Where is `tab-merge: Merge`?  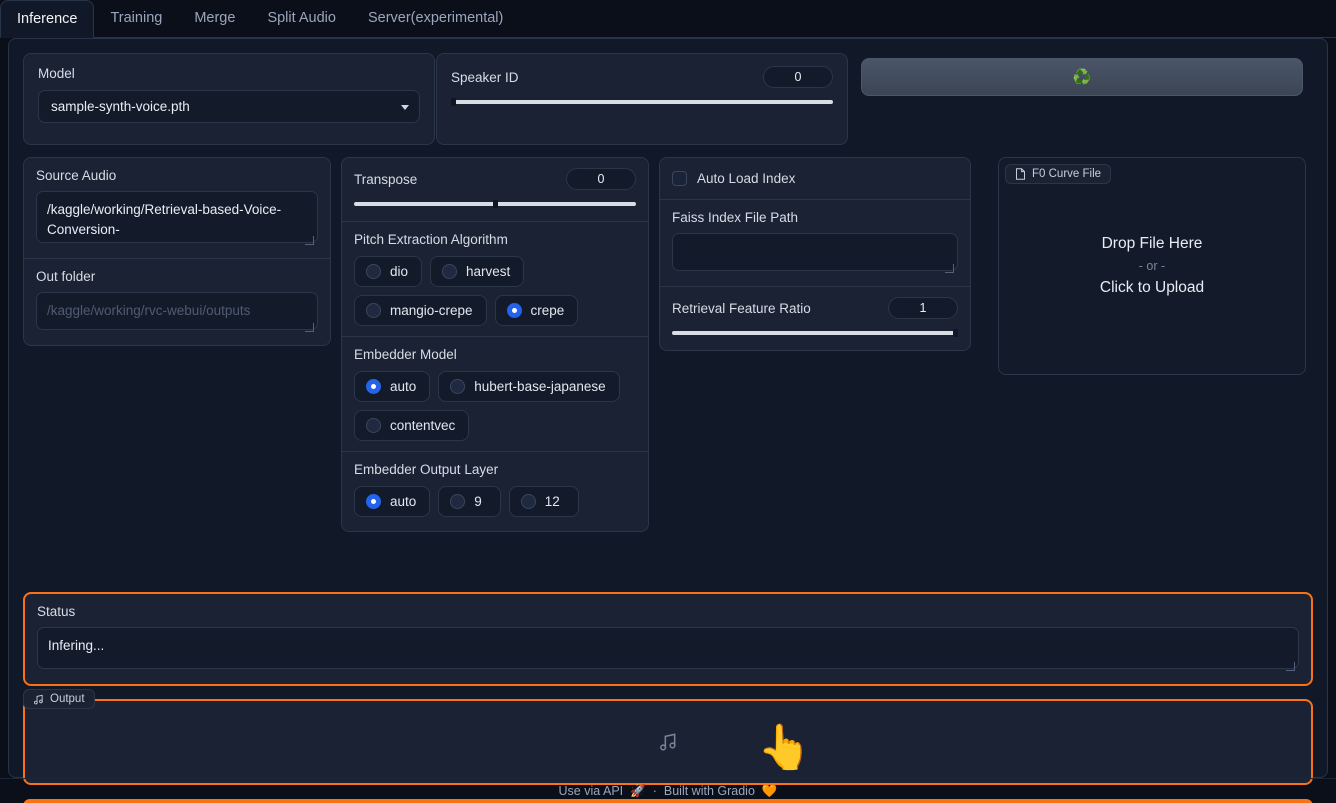
tab-merge: Merge is located at coordinates (214, 18).